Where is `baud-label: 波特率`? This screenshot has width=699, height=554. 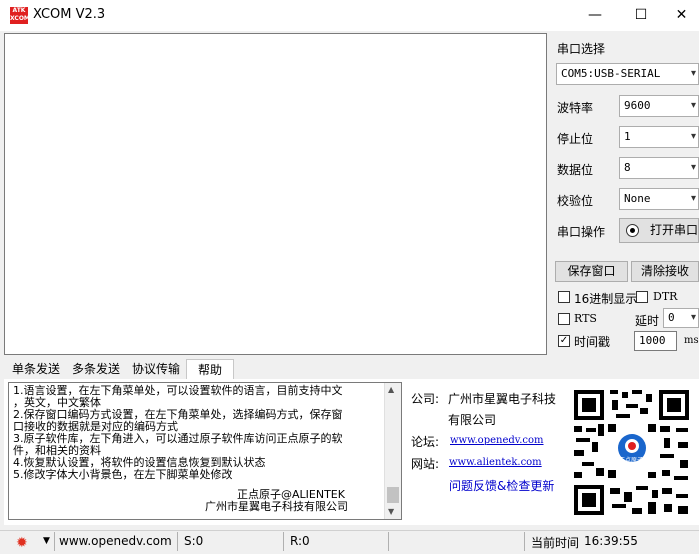 baud-label: 波特率 is located at coordinates (575, 108).